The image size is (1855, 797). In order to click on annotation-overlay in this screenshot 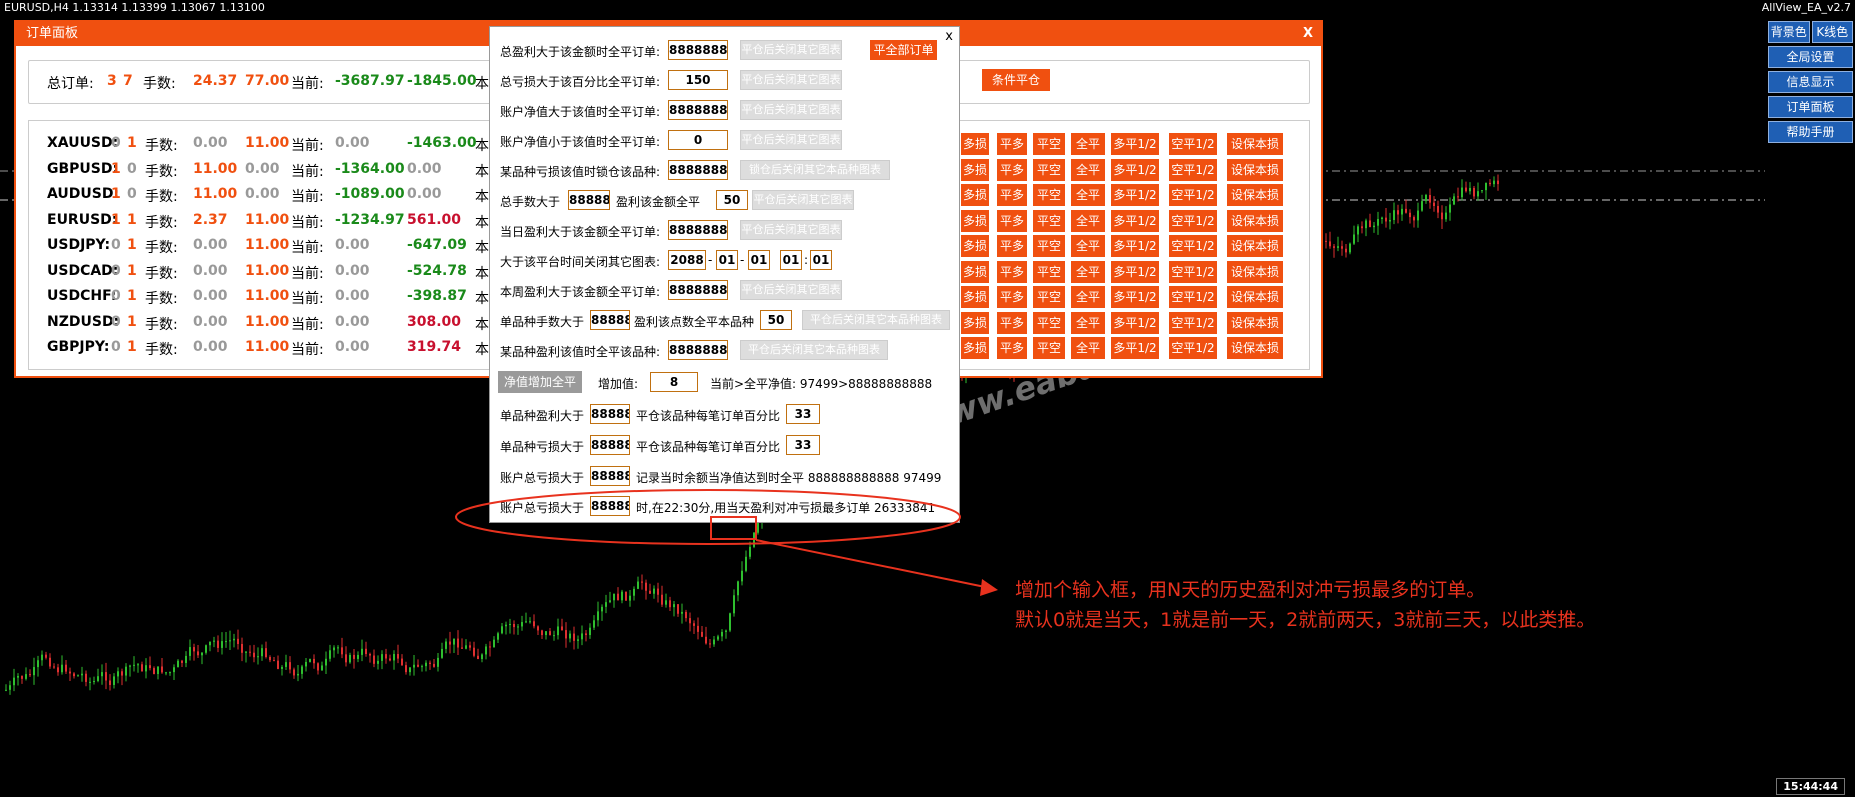, I will do `click(726, 542)`.